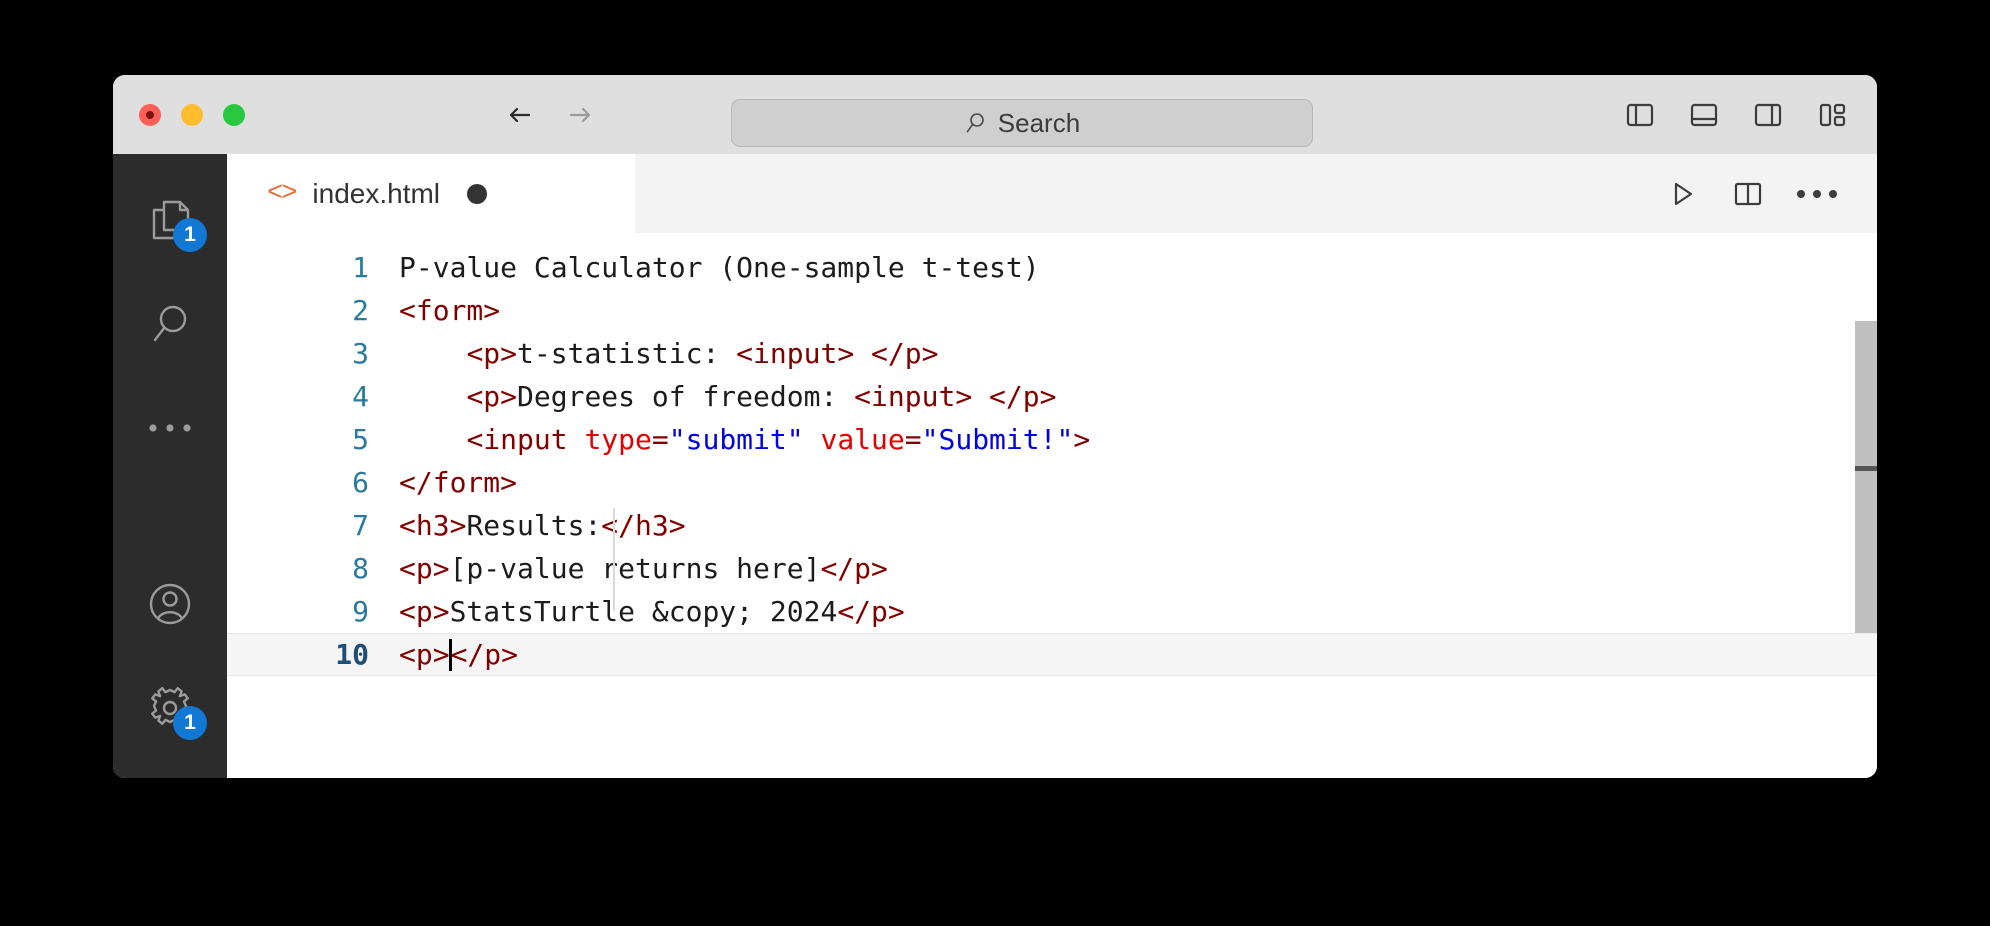 The width and height of the screenshot is (1990, 926). Describe the element at coordinates (550, 115) in the screenshot. I see `navigation-buttons` at that location.